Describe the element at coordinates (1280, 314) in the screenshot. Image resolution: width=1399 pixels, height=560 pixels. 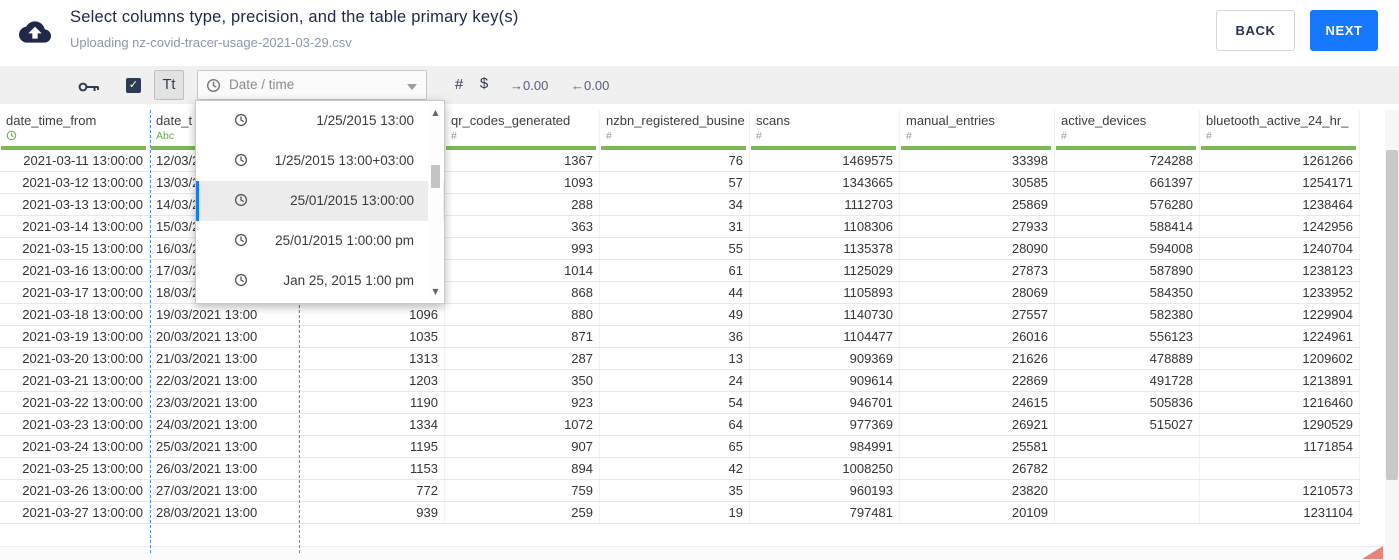
I see `cell: 1229904` at that location.